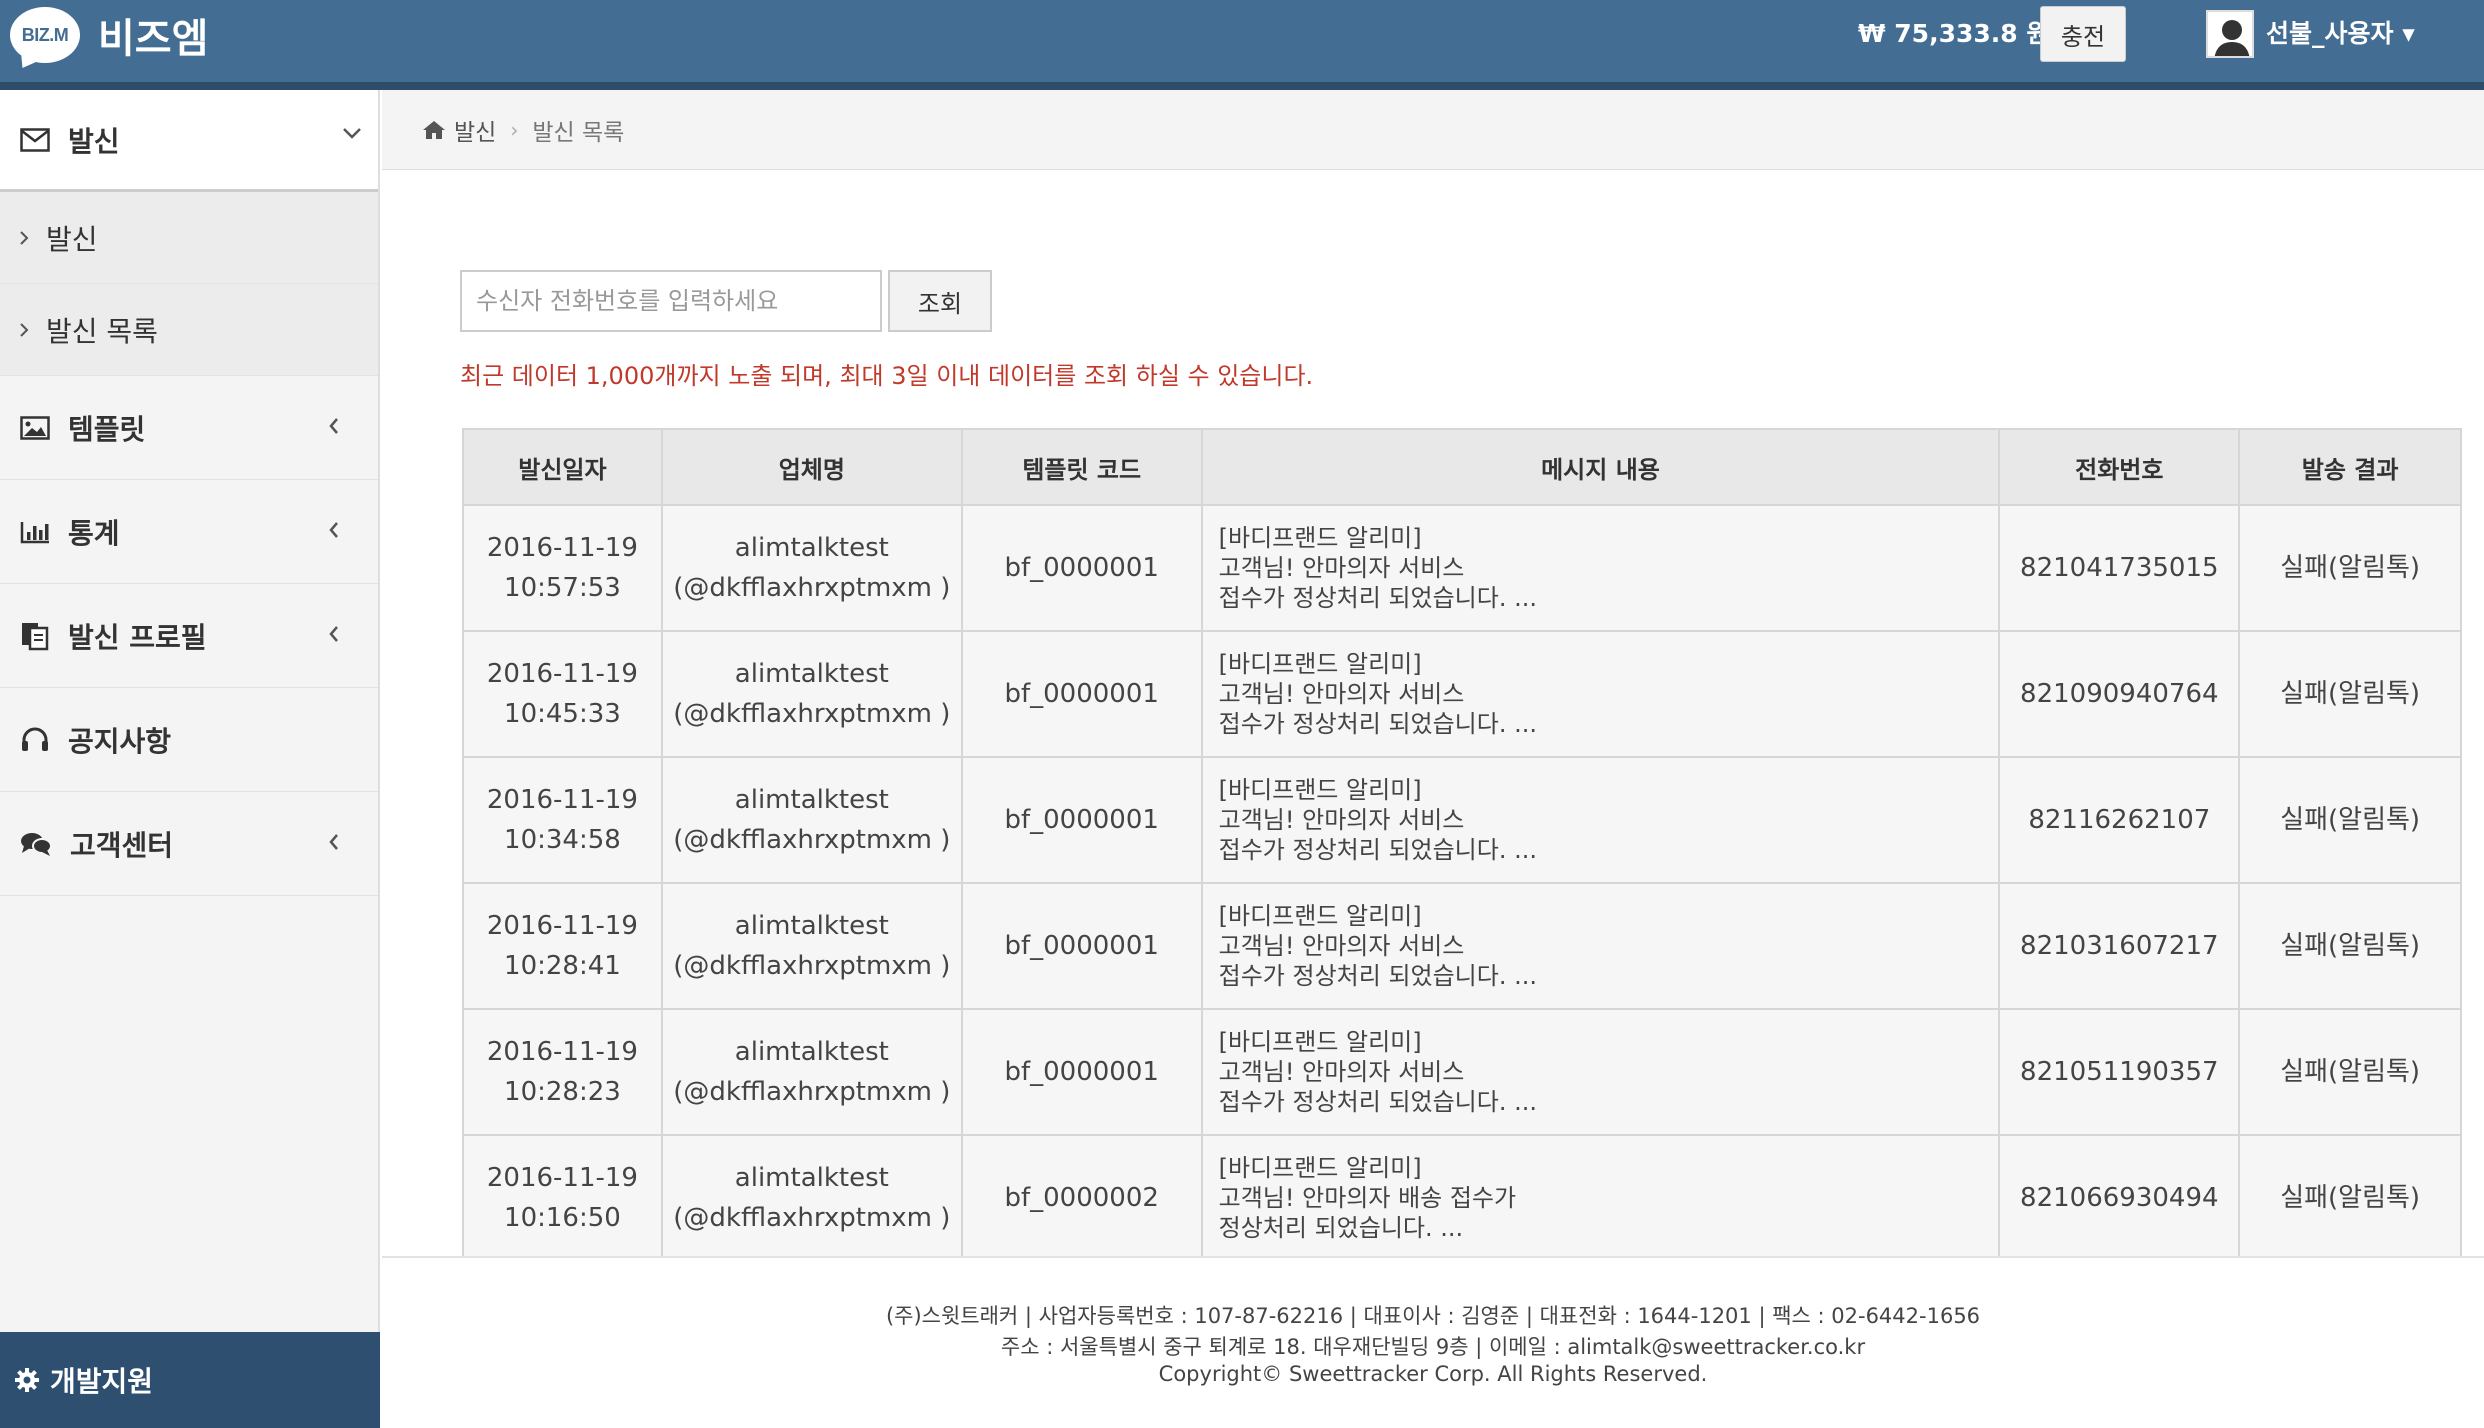  Describe the element at coordinates (189, 532) in the screenshot. I see `sidebar-item-statistics: 통계` at that location.